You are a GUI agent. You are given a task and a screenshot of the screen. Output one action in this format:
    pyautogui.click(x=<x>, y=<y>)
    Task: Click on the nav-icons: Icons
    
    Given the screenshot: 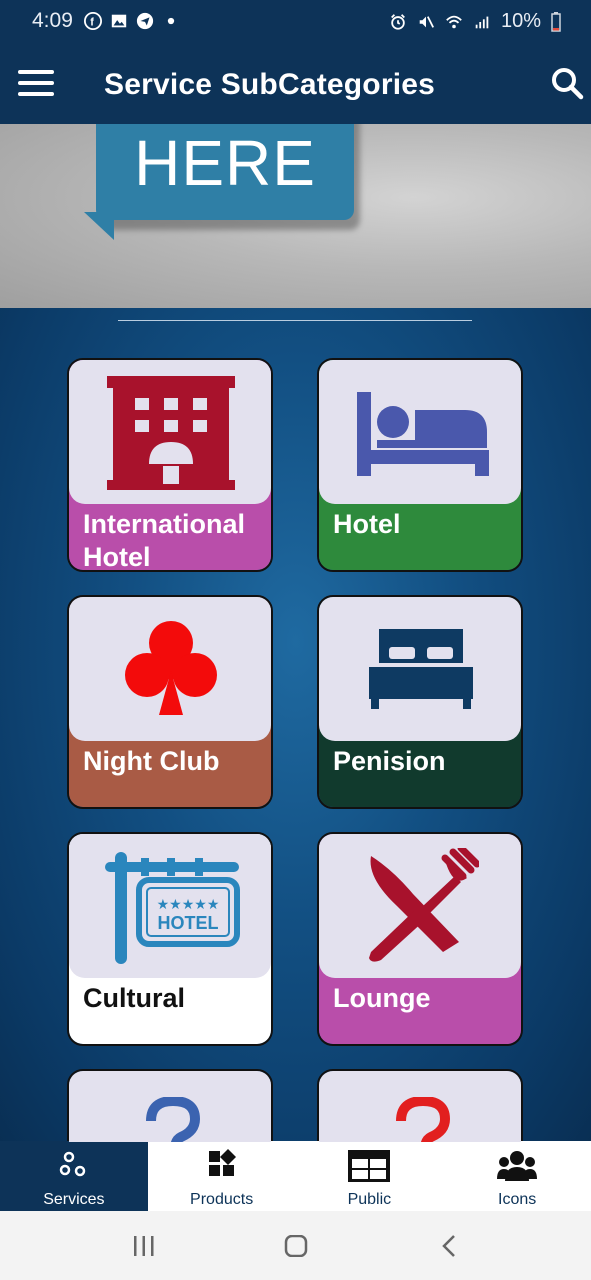 What is the action you would take?
    pyautogui.click(x=517, y=1176)
    